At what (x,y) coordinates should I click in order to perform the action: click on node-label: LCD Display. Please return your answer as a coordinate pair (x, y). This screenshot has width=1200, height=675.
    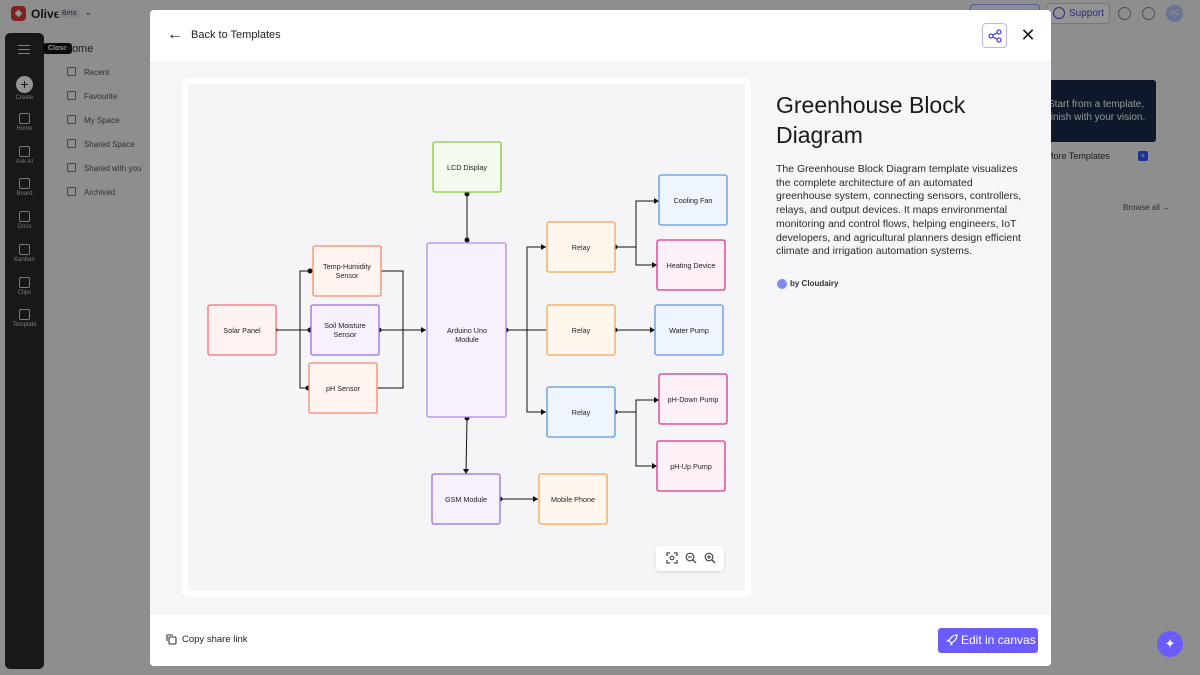
    Looking at the image, I should click on (467, 167).